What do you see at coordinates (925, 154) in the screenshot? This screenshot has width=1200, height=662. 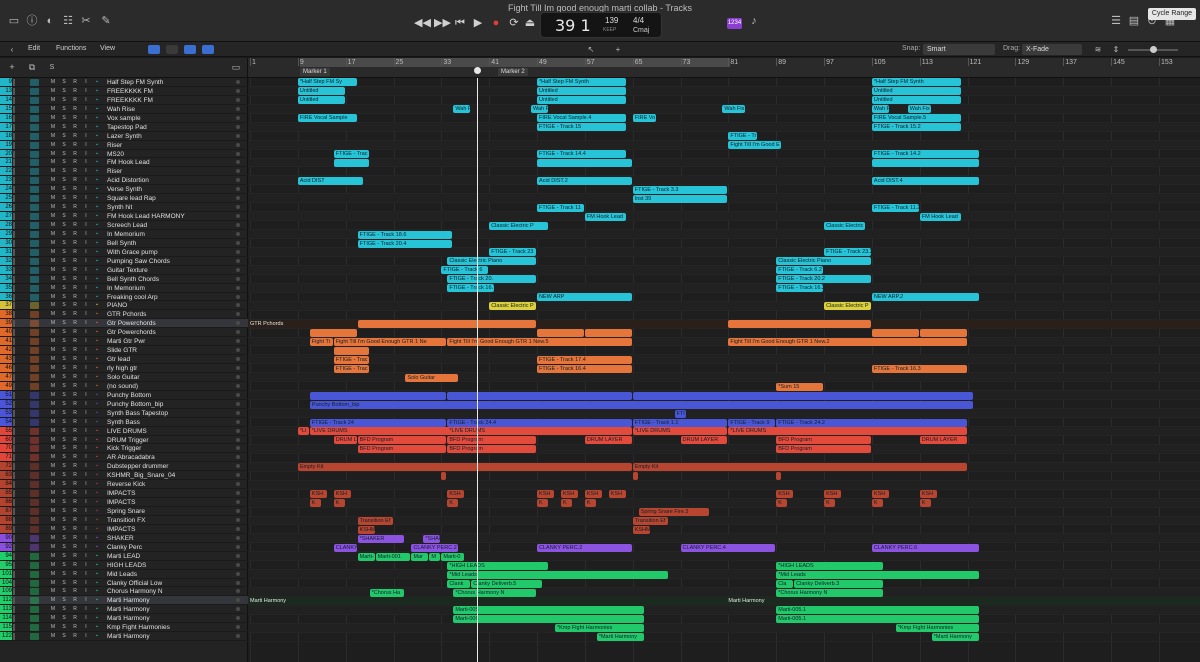 I see `region: FTIGE - Track 14.2` at bounding box center [925, 154].